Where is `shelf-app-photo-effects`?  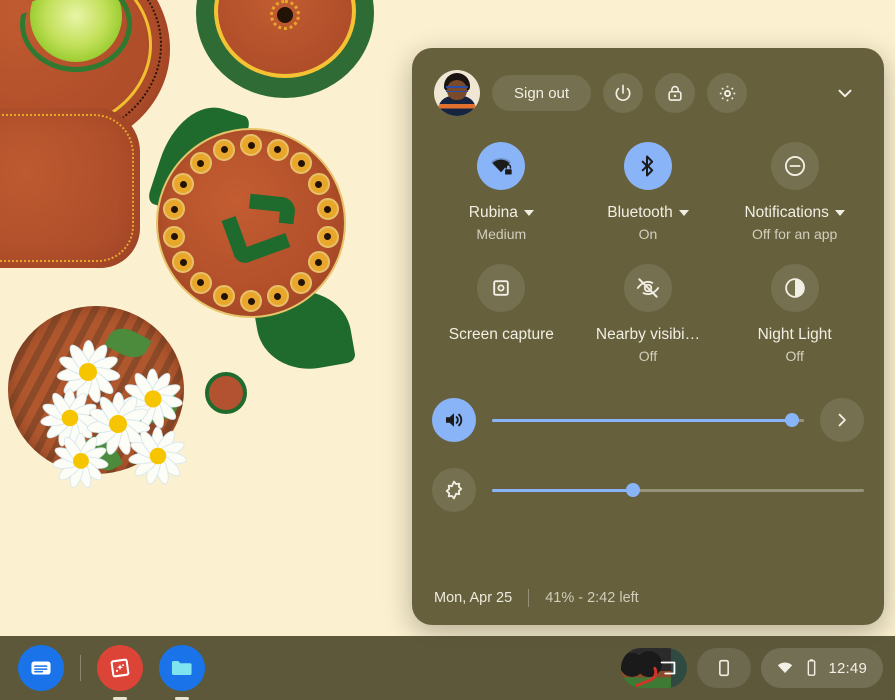
shelf-app-photo-effects is located at coordinates (120, 668).